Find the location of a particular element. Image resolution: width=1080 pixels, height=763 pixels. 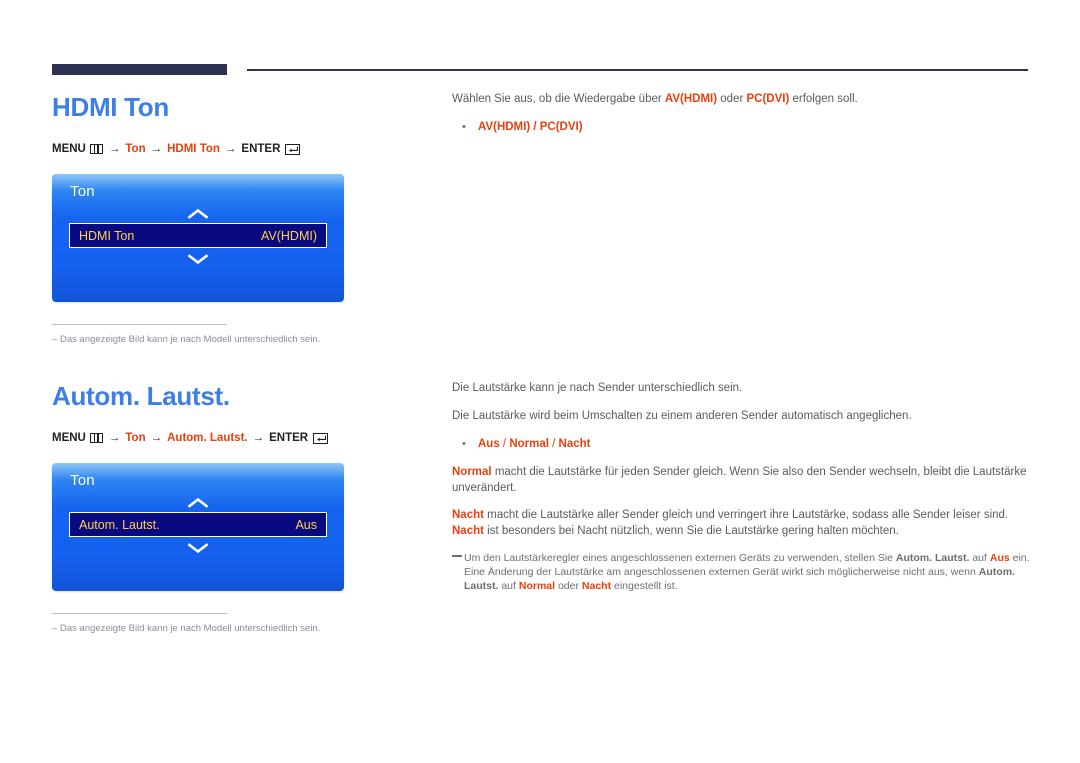

intro-pre: Wählen Sie aus, ob die Wiedergabe über is located at coordinates (558, 99).